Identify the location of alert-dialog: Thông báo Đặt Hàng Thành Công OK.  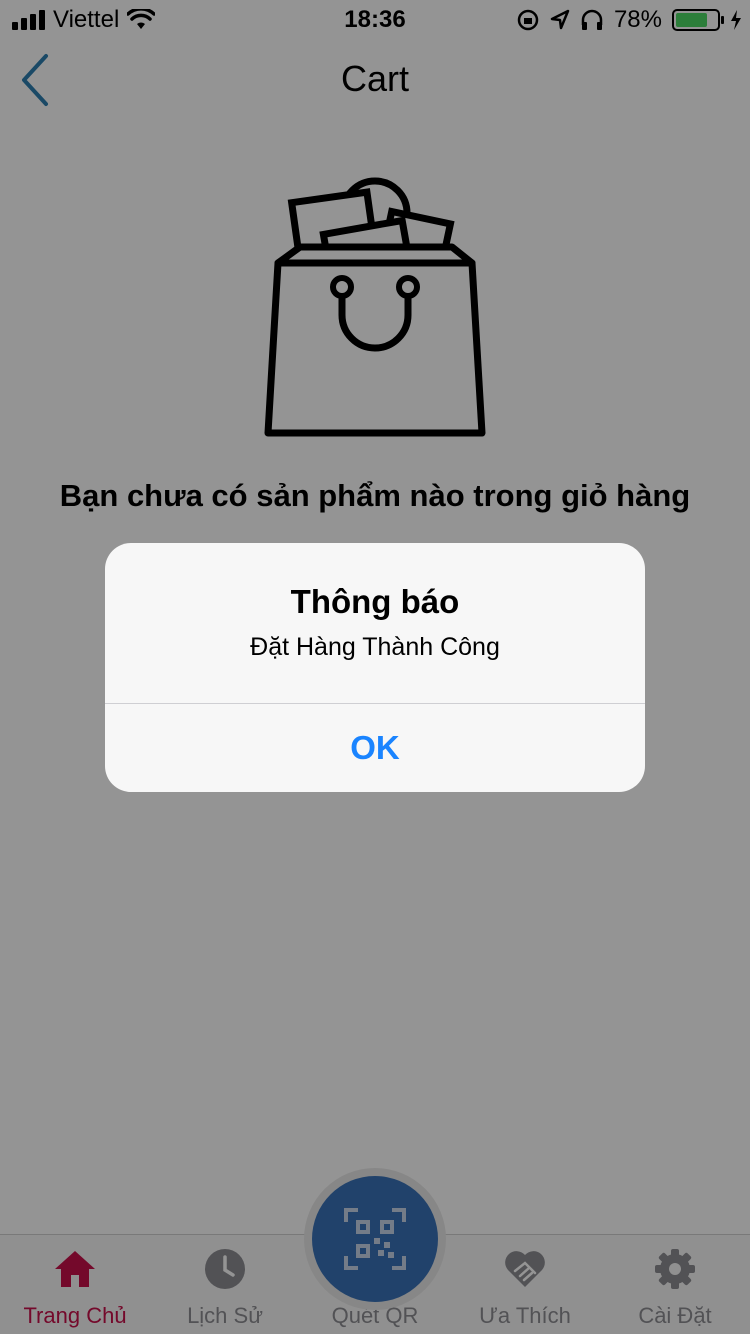
(375, 667).